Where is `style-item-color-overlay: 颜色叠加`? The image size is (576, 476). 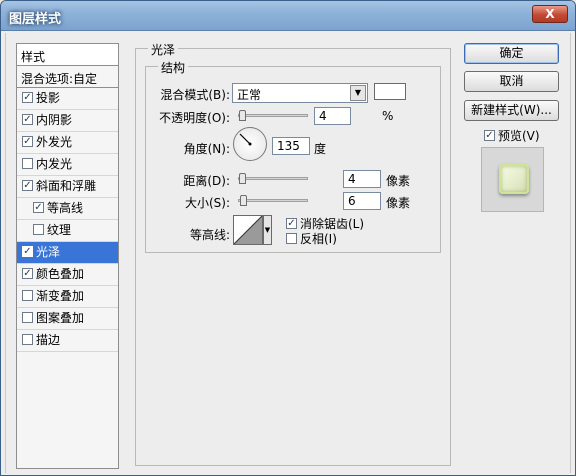 style-item-color-overlay: 颜色叠加 is located at coordinates (67, 275).